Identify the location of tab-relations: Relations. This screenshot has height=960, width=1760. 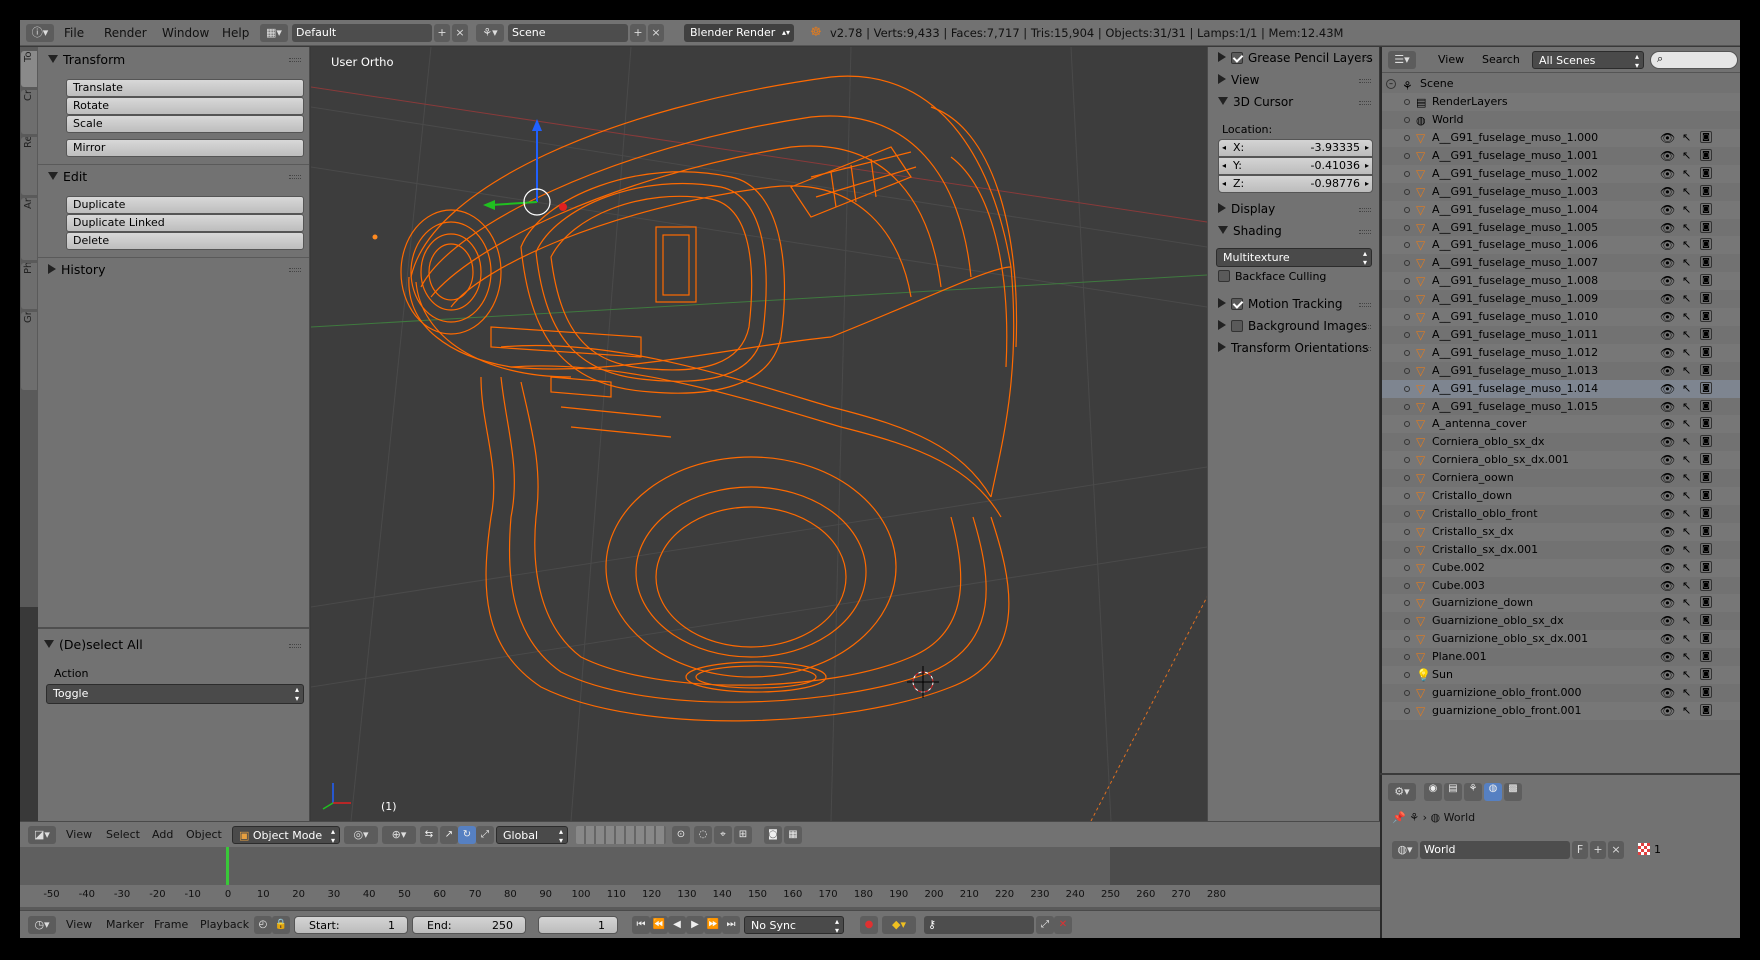
(29, 166).